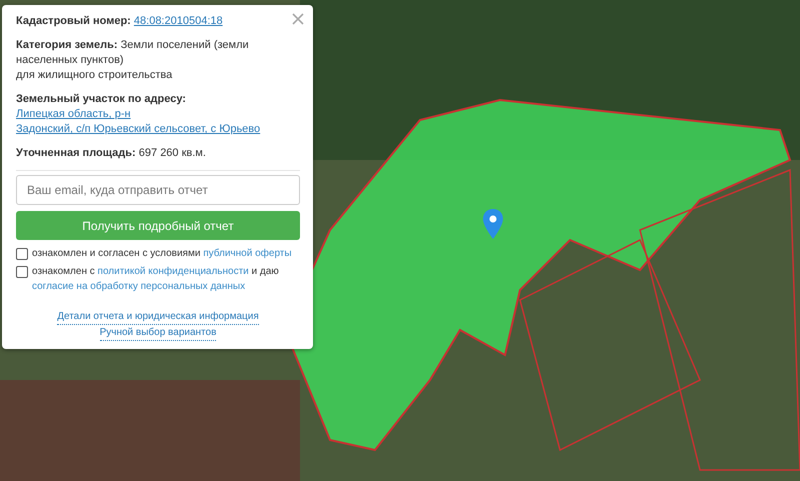  What do you see at coordinates (158, 317) in the screenshot?
I see `footer-link: Детали отчета и юридическая информация` at bounding box center [158, 317].